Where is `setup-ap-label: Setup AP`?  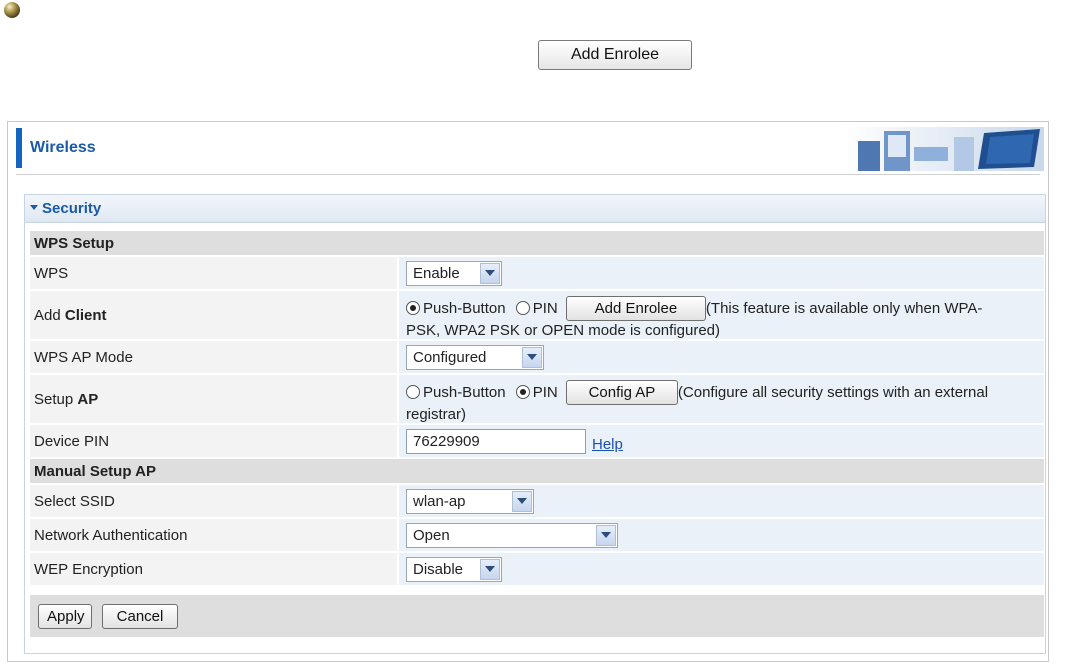
setup-ap-label: Setup AP is located at coordinates (213, 399).